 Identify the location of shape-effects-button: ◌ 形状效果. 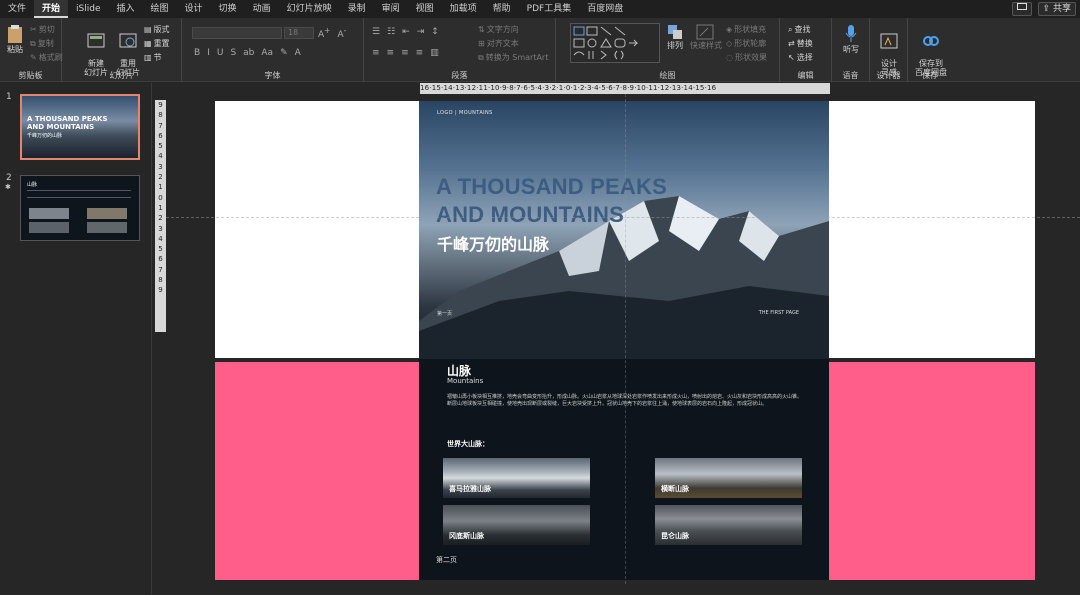
(746, 57).